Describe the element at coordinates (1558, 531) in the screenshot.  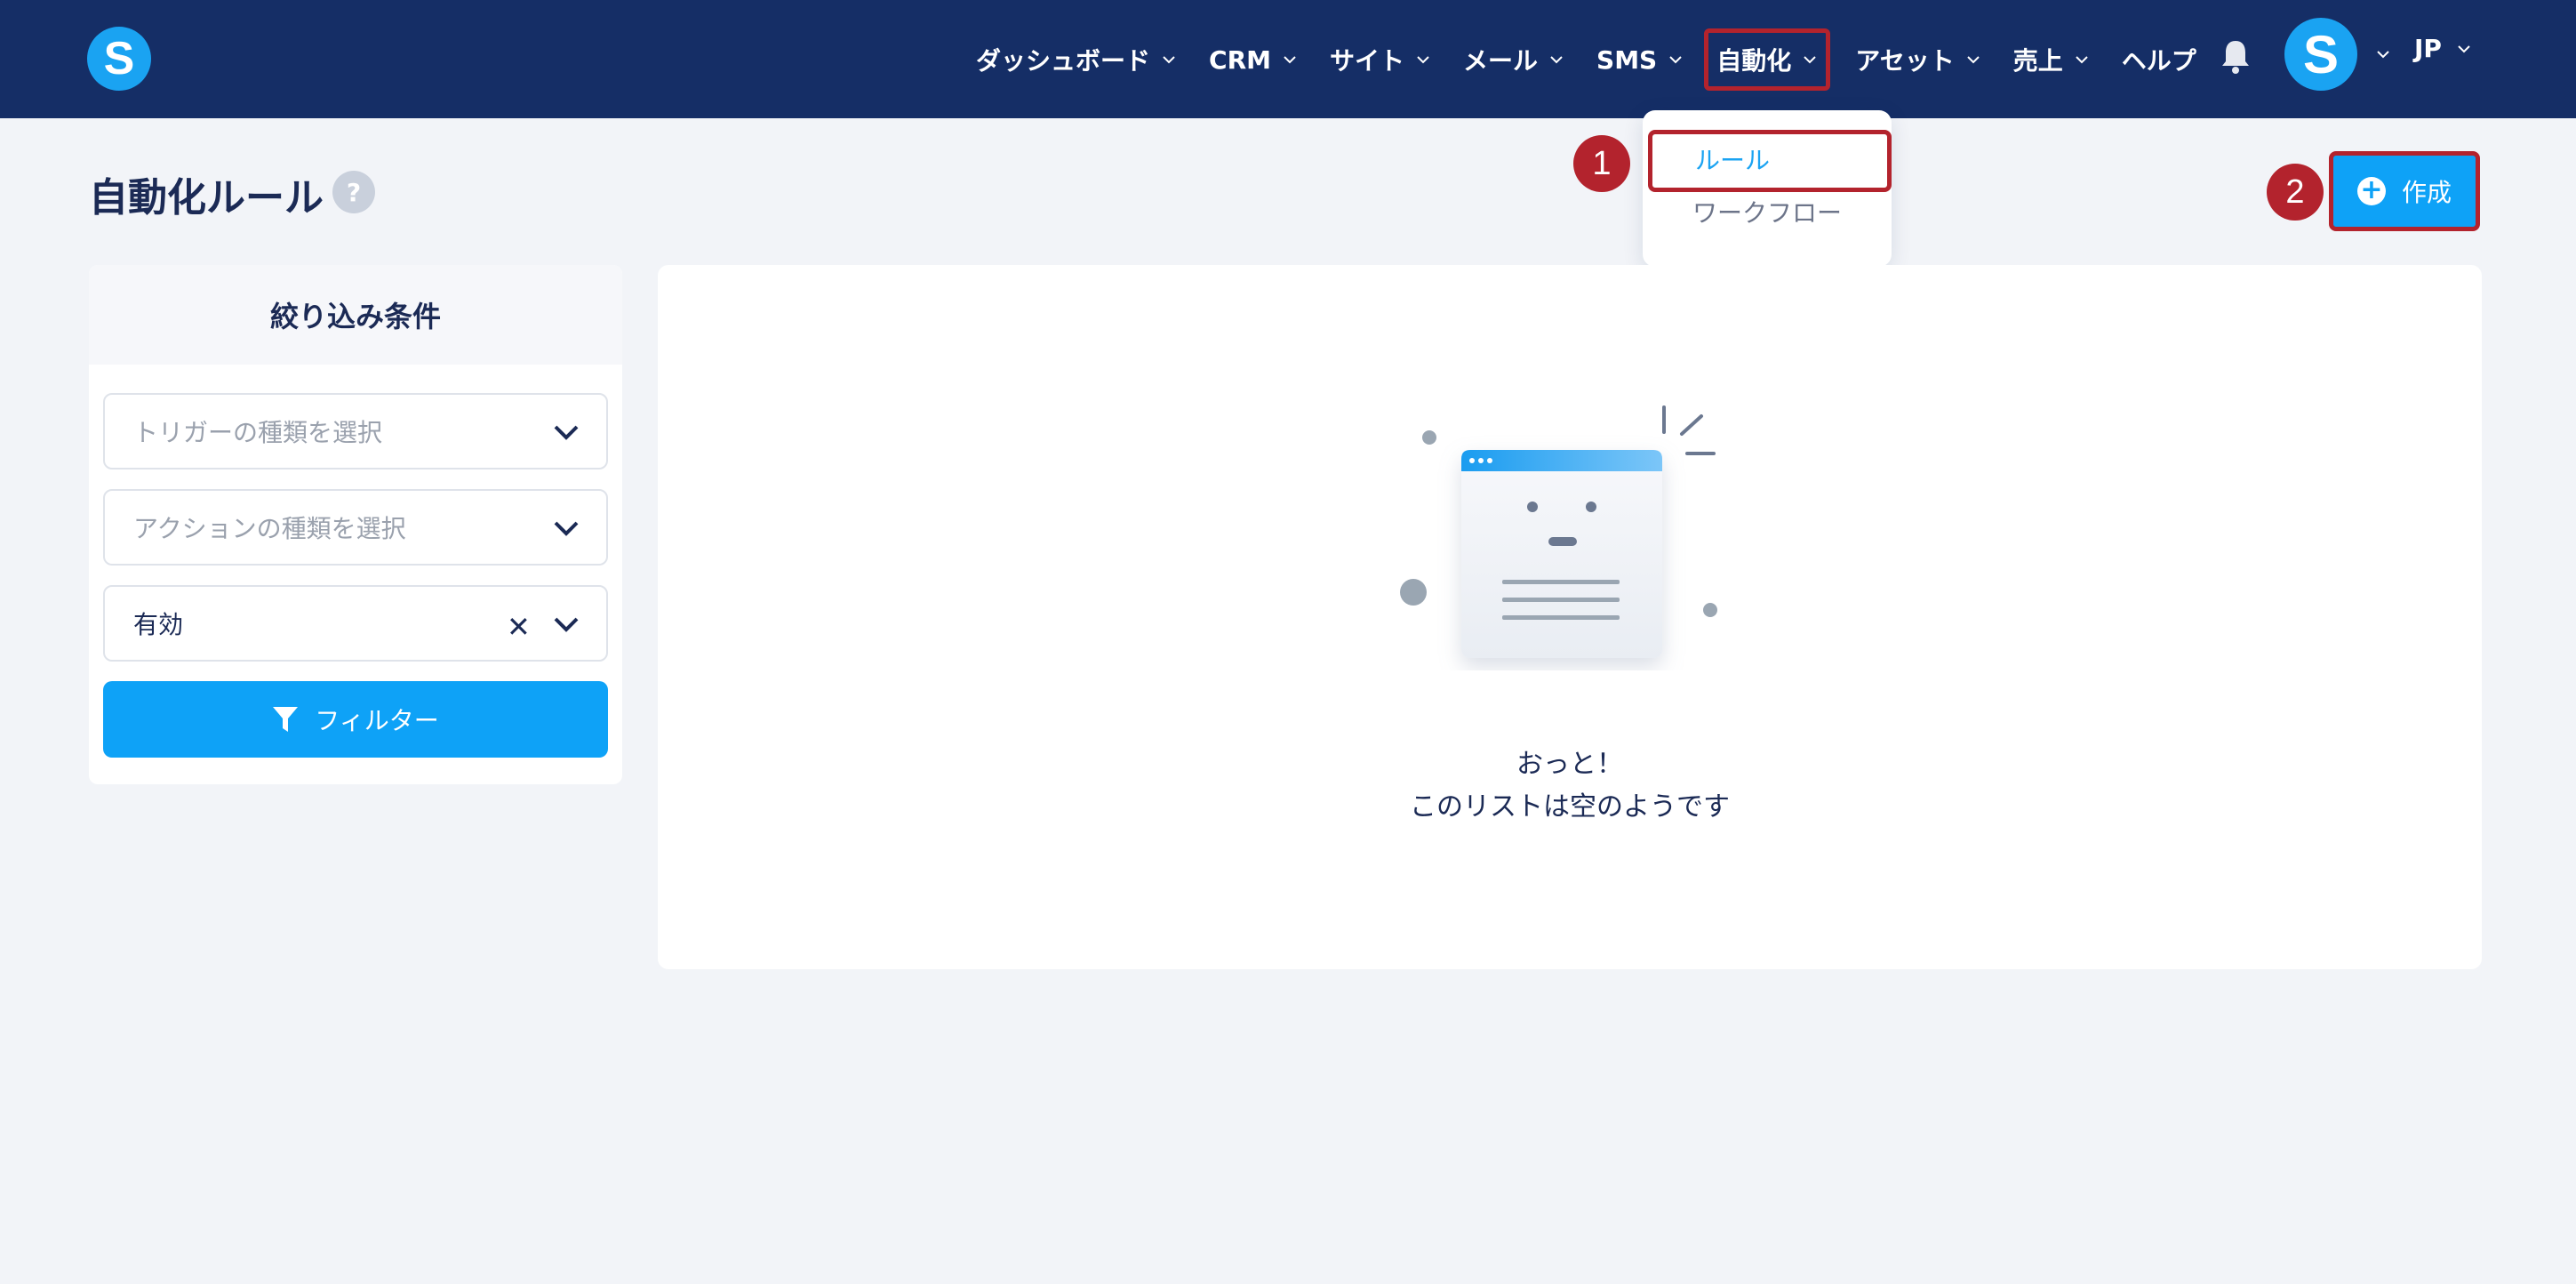
I see `empty-state-illustration` at that location.